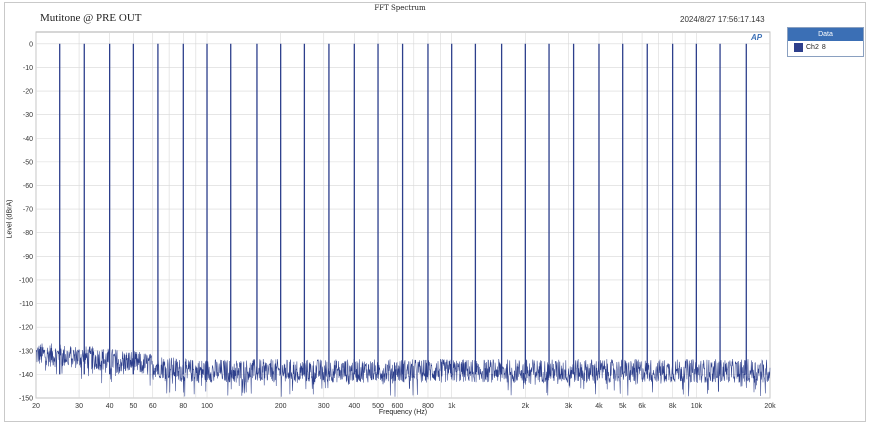  Describe the element at coordinates (26, 328) in the screenshot. I see `y-tick-label: -120` at that location.